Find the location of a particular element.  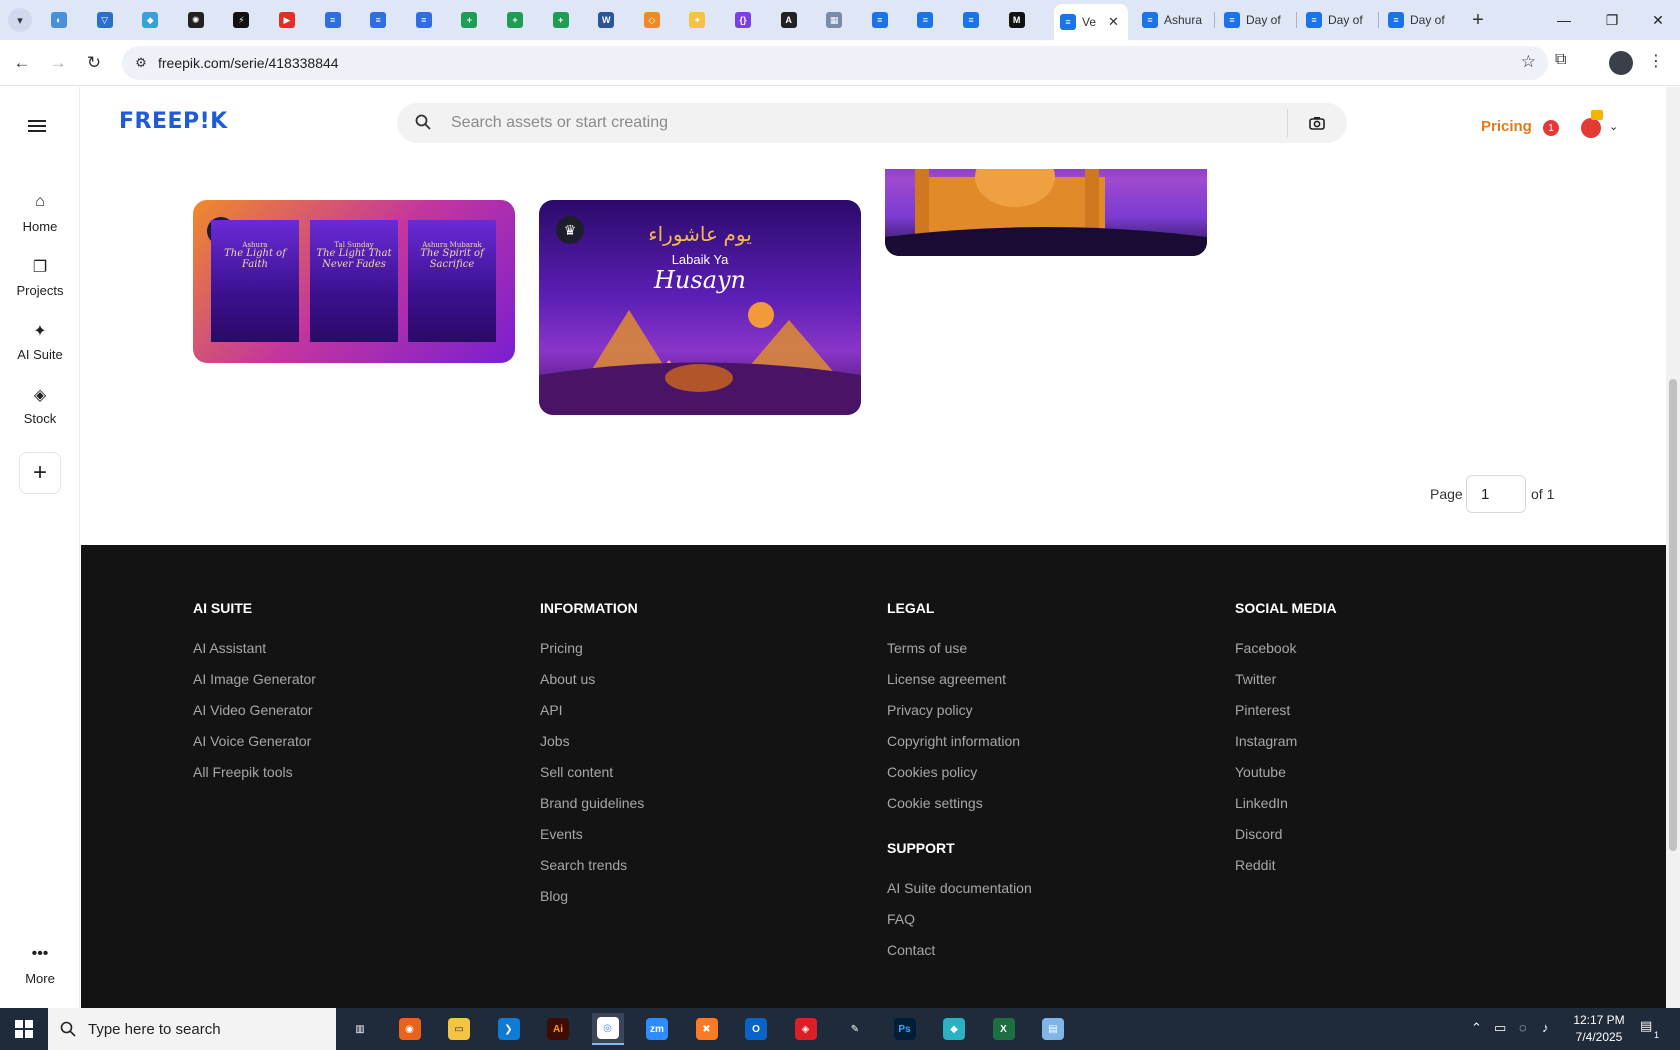

pinned-tab: ▽ is located at coordinates (105, 20).